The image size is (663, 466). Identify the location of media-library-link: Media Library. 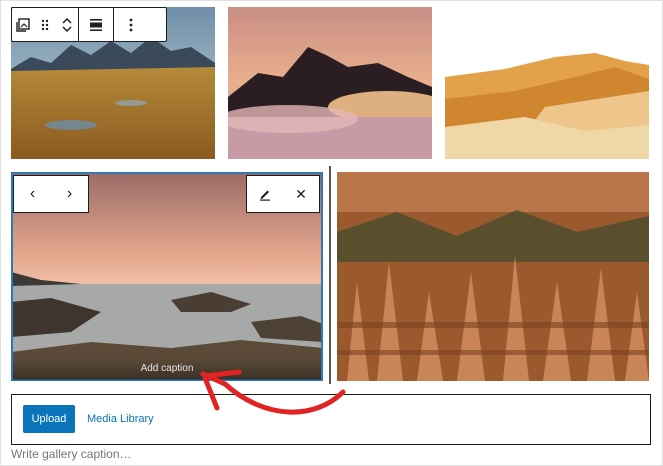
(120, 419).